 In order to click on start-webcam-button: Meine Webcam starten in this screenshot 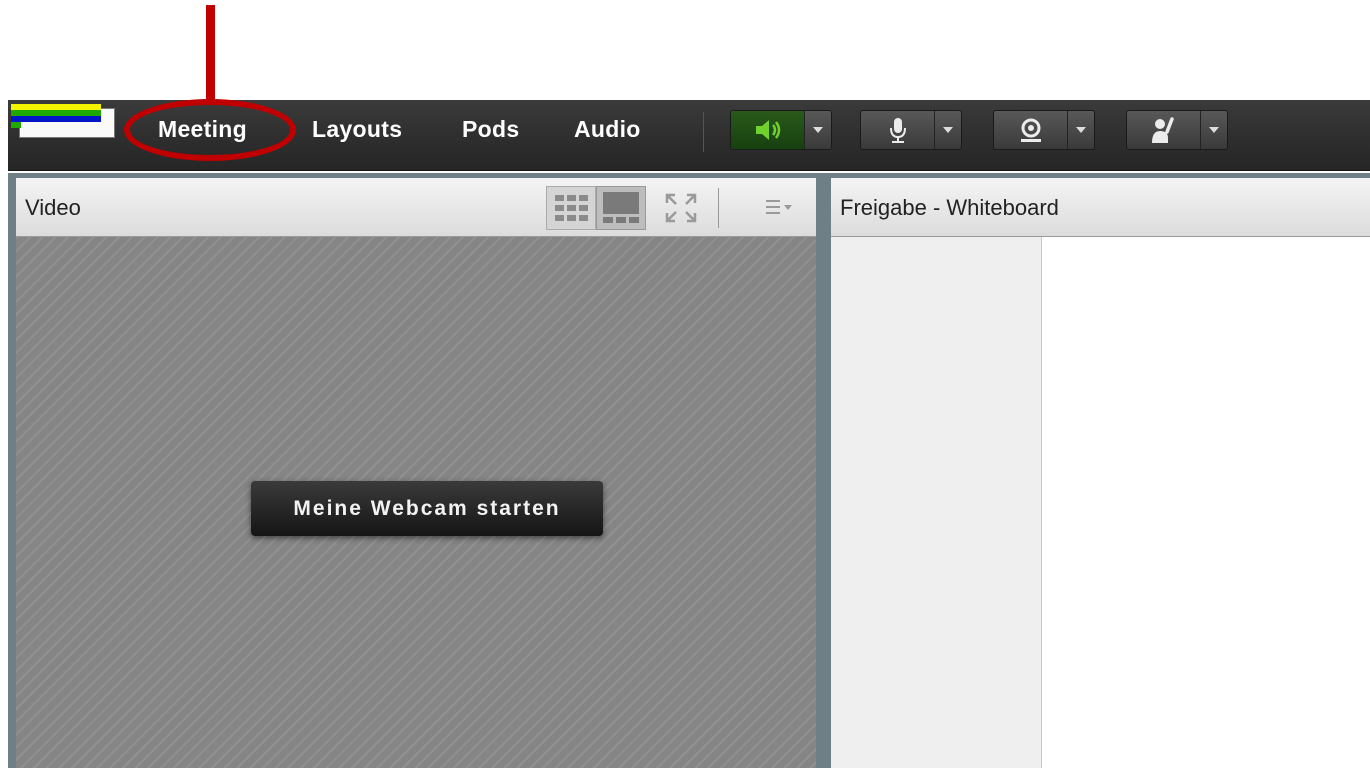, I will do `click(427, 508)`.